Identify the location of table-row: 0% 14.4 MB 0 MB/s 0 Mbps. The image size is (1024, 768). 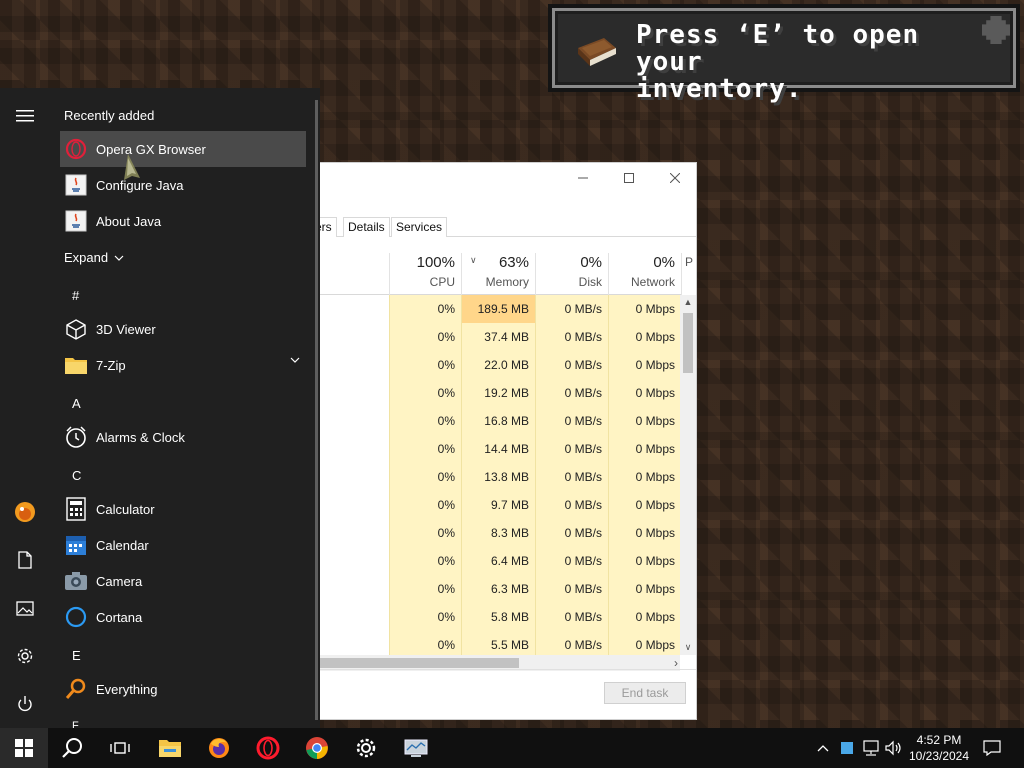
(493, 449).